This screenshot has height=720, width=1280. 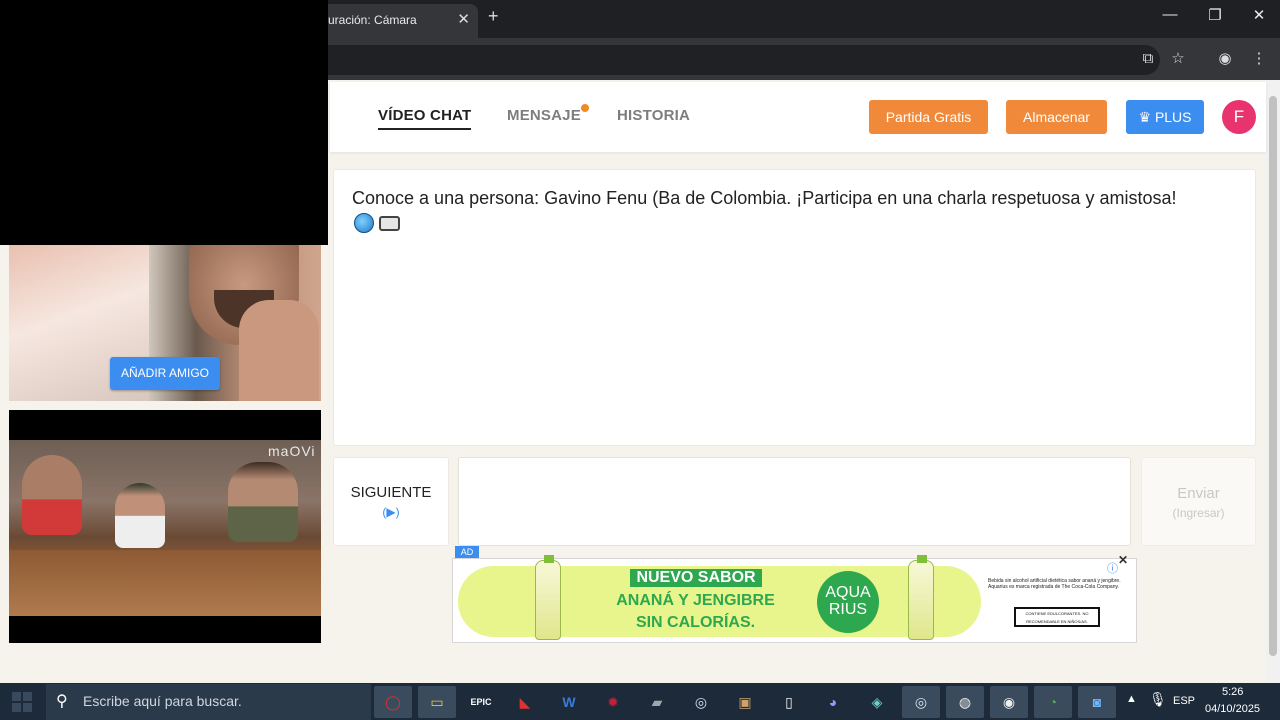 I want to click on chrome-icon: ◔, so click(x=1053, y=702).